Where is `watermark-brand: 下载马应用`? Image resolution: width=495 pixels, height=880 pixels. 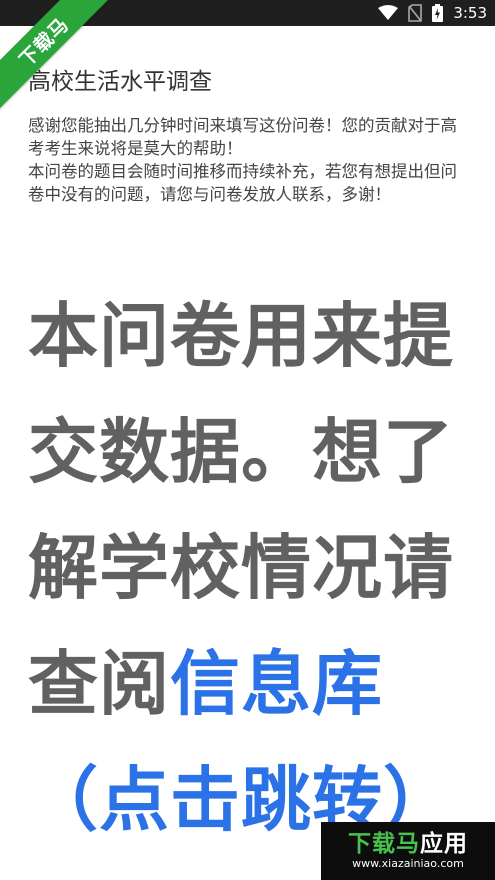 watermark-brand: 下载马应用 is located at coordinates (408, 844).